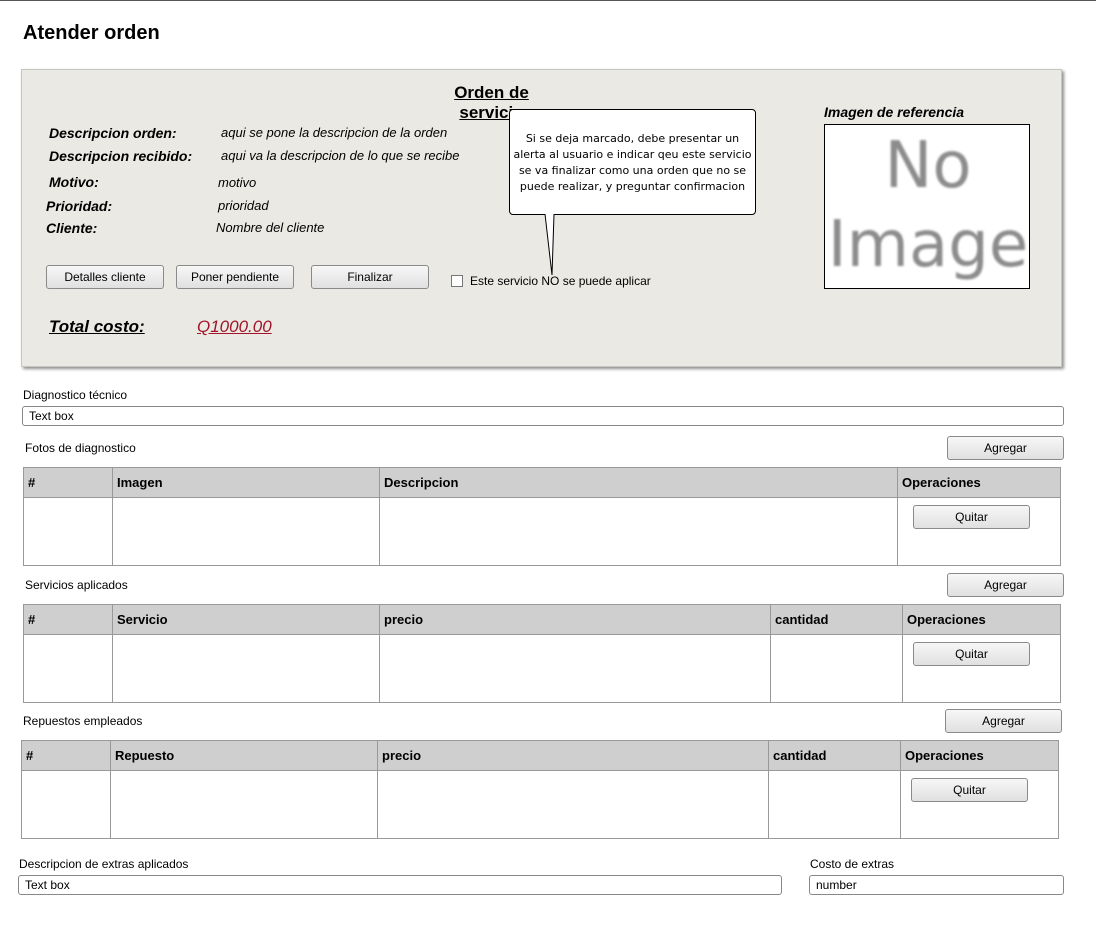  Describe the element at coordinates (928, 245) in the screenshot. I see `no-image-line2: Image` at that location.